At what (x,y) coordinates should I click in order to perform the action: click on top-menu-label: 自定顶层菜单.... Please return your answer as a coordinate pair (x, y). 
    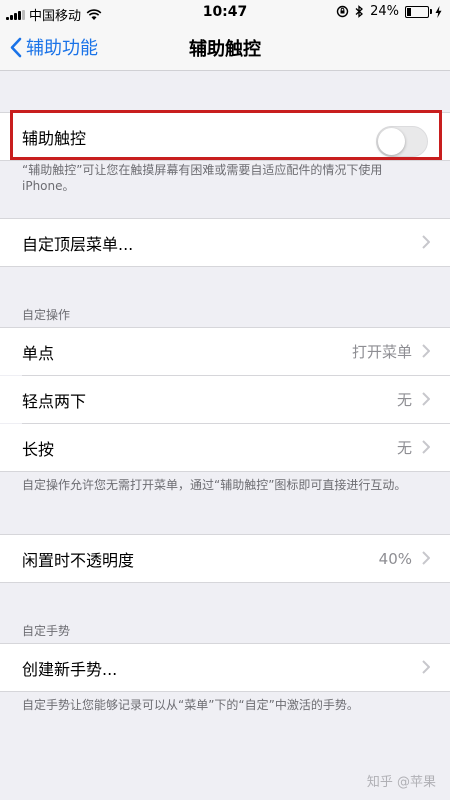
    Looking at the image, I should click on (78, 244).